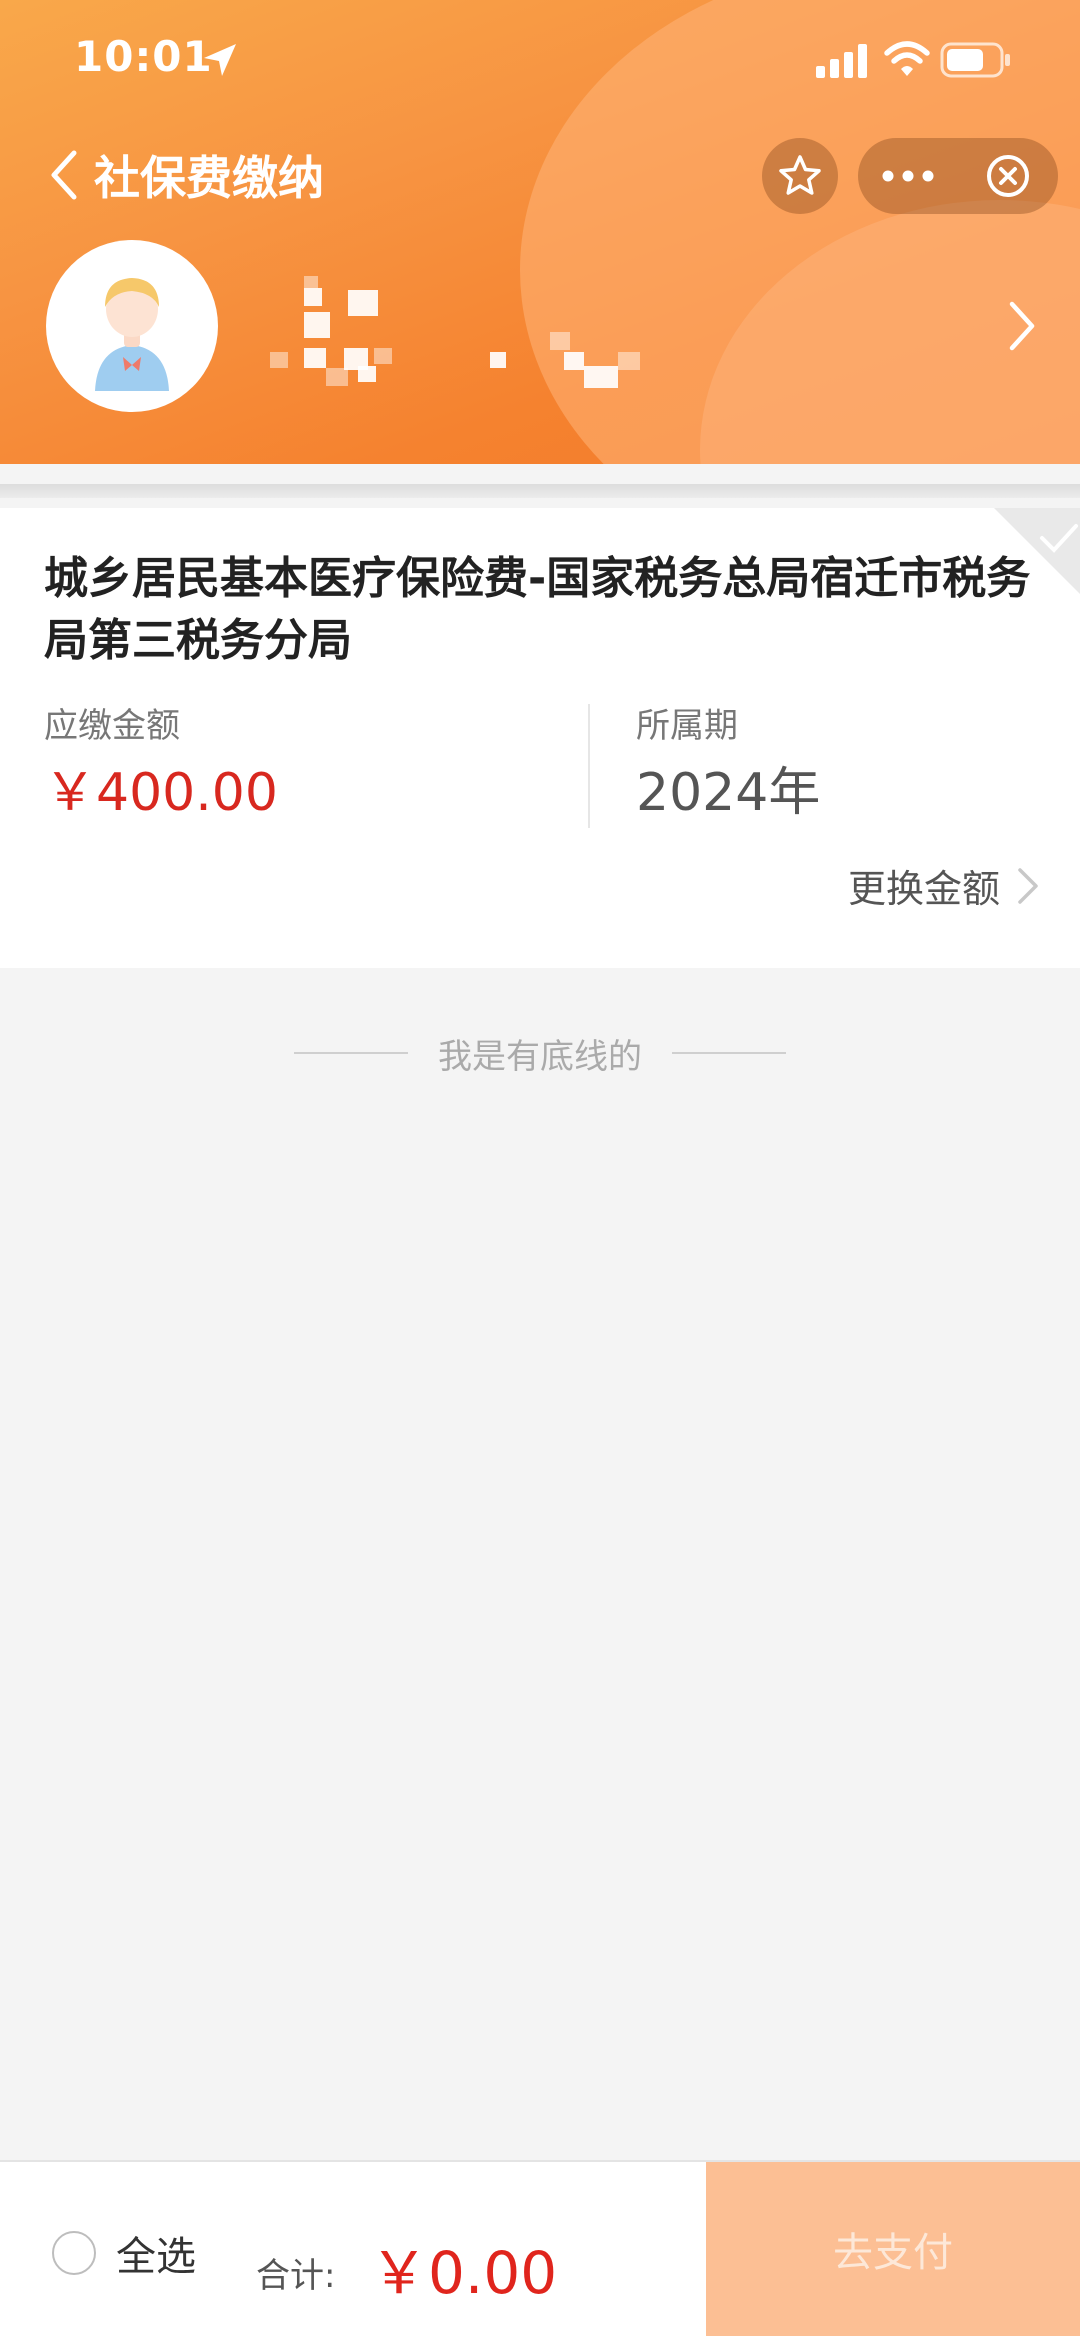  I want to click on star-icon, so click(800, 175).